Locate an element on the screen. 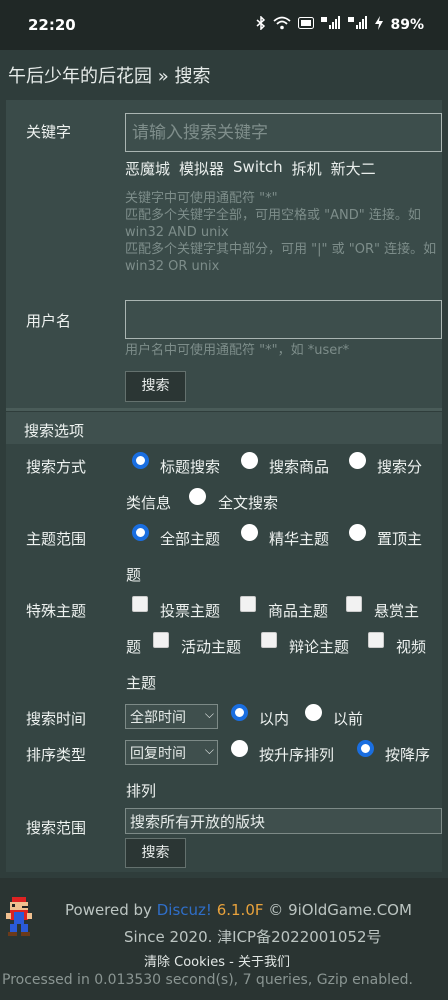  option-label: 精华主题 is located at coordinates (299, 539).